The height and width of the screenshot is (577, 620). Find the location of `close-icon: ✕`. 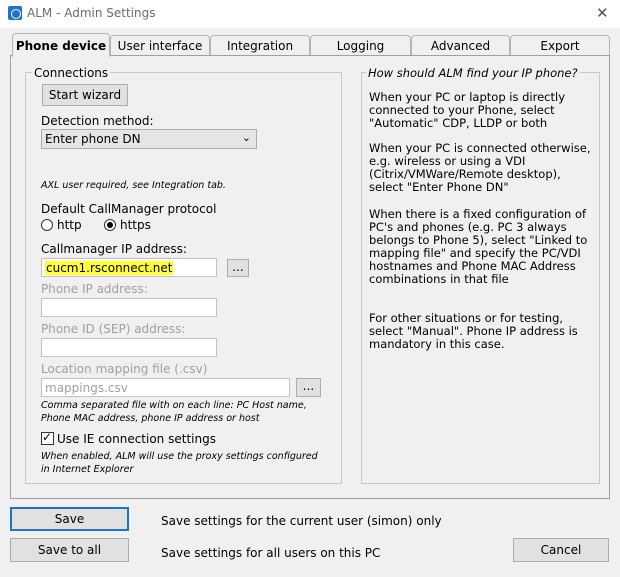

close-icon: ✕ is located at coordinates (602, 13).